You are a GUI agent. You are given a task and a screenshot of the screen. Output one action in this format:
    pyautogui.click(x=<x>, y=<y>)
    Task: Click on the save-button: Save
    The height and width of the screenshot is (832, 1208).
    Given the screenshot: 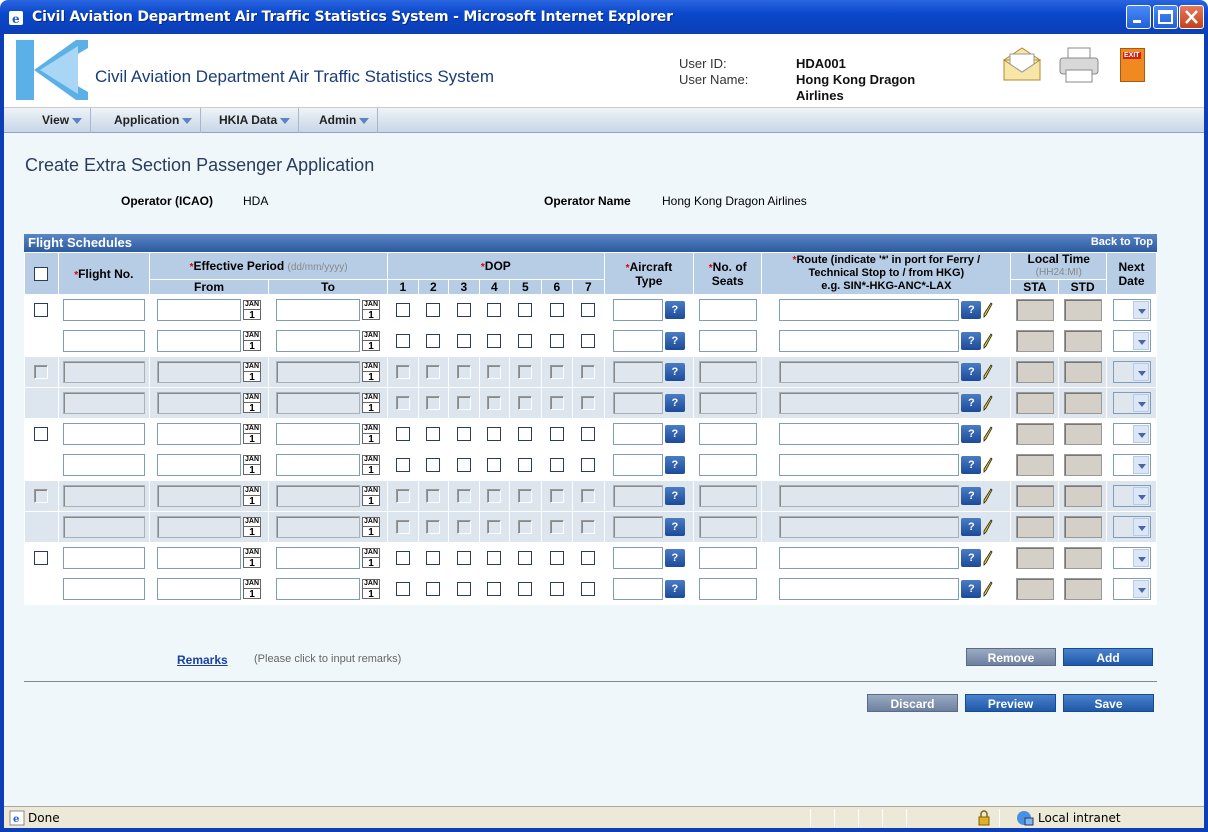 What is the action you would take?
    pyautogui.click(x=1108, y=703)
    